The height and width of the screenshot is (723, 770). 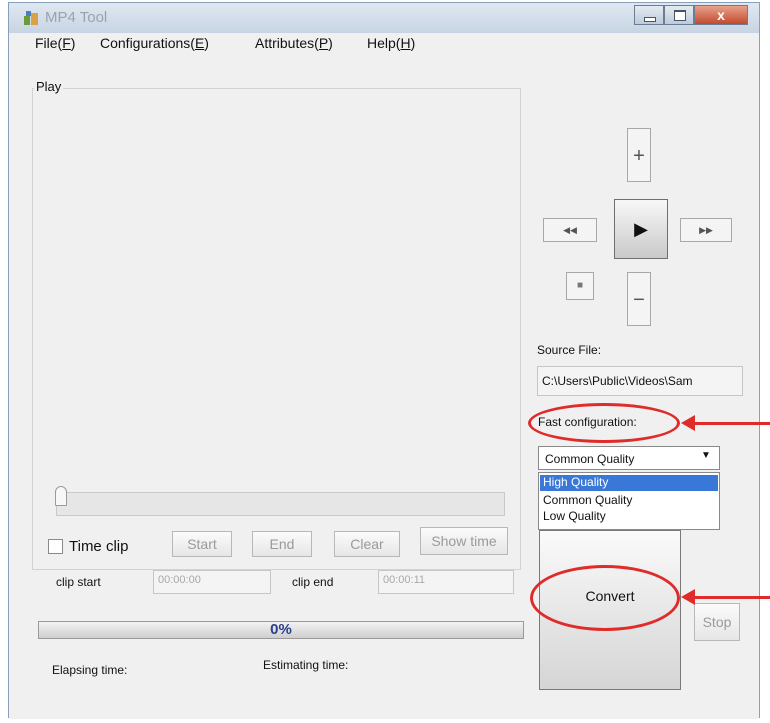 I want to click on window-title: MP4 Tool, so click(x=76, y=17).